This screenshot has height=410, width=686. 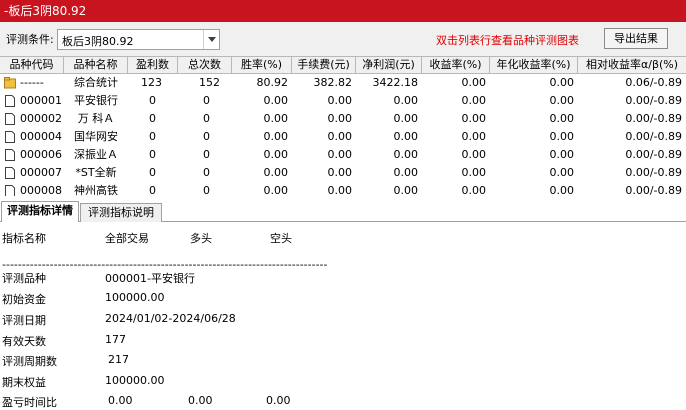 I want to click on cell-wins: 123, so click(x=151, y=82).